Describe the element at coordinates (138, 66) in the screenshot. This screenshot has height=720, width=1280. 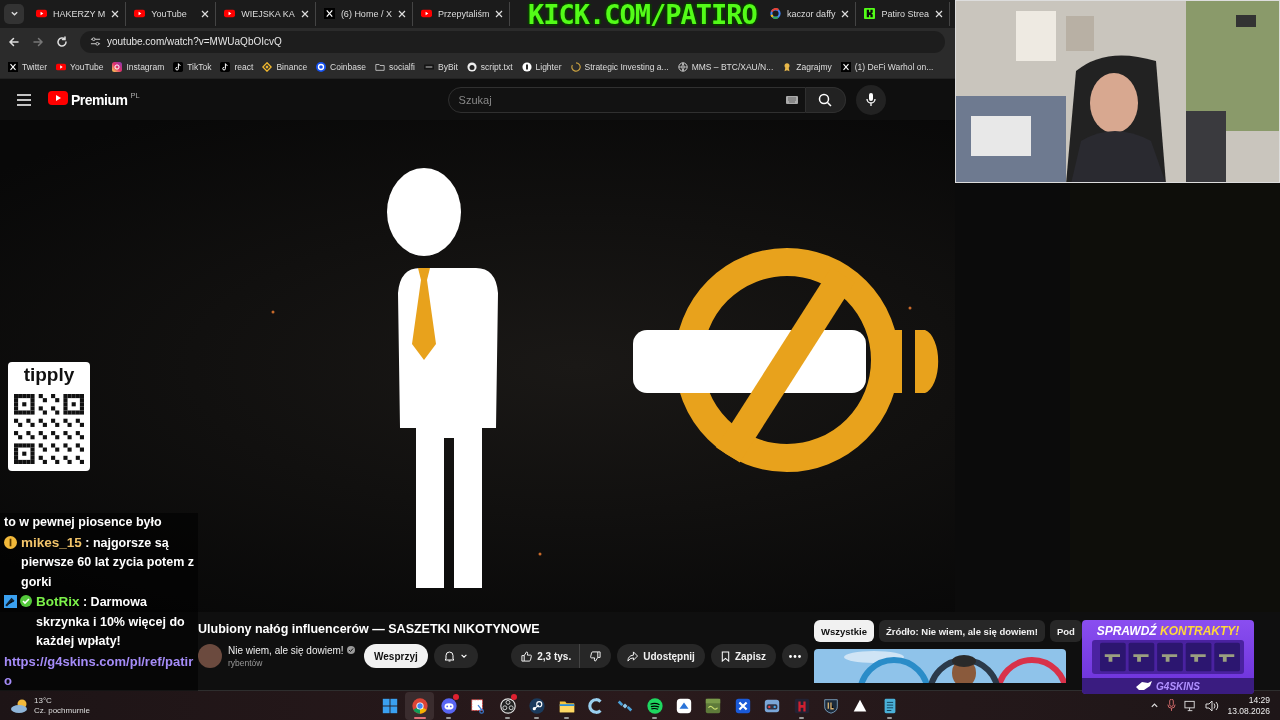
I see `bookmark: Instagram` at that location.